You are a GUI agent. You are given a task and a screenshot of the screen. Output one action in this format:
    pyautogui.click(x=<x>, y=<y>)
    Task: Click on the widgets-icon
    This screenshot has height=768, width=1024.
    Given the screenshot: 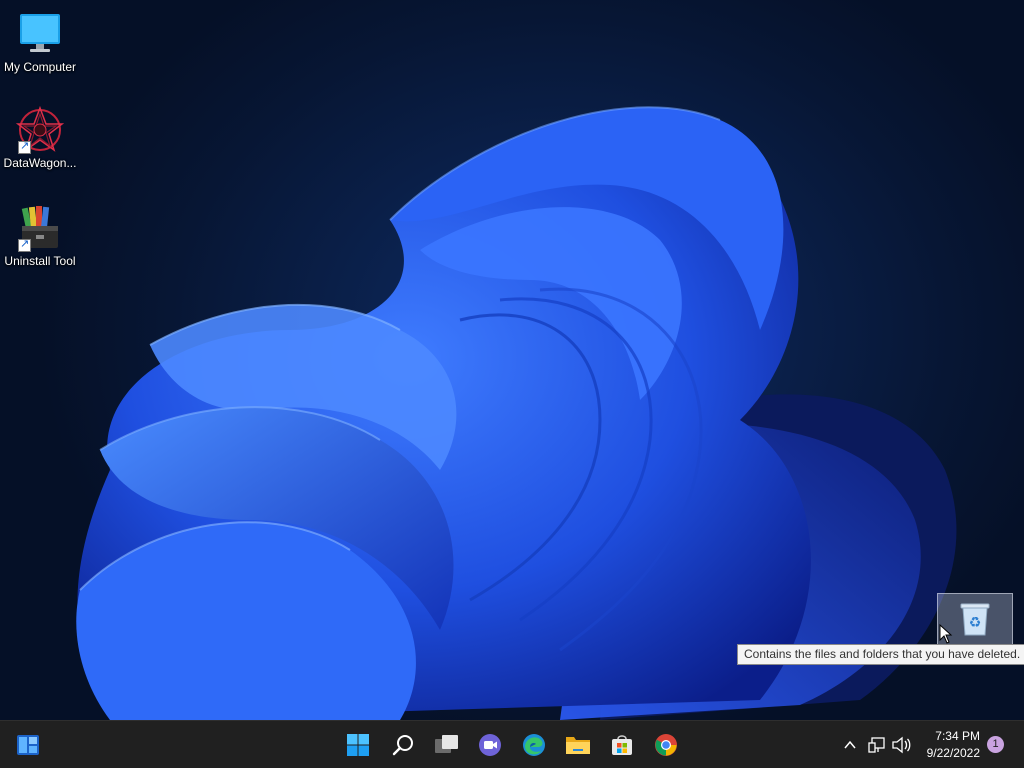 What is the action you would take?
    pyautogui.click(x=28, y=745)
    